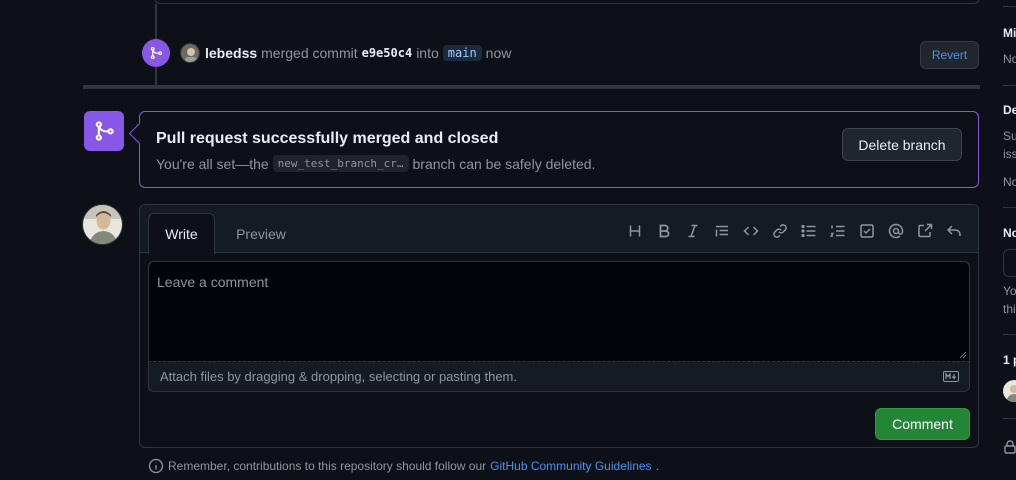  I want to click on sidebar-milestone-value: No, so click(1009, 59).